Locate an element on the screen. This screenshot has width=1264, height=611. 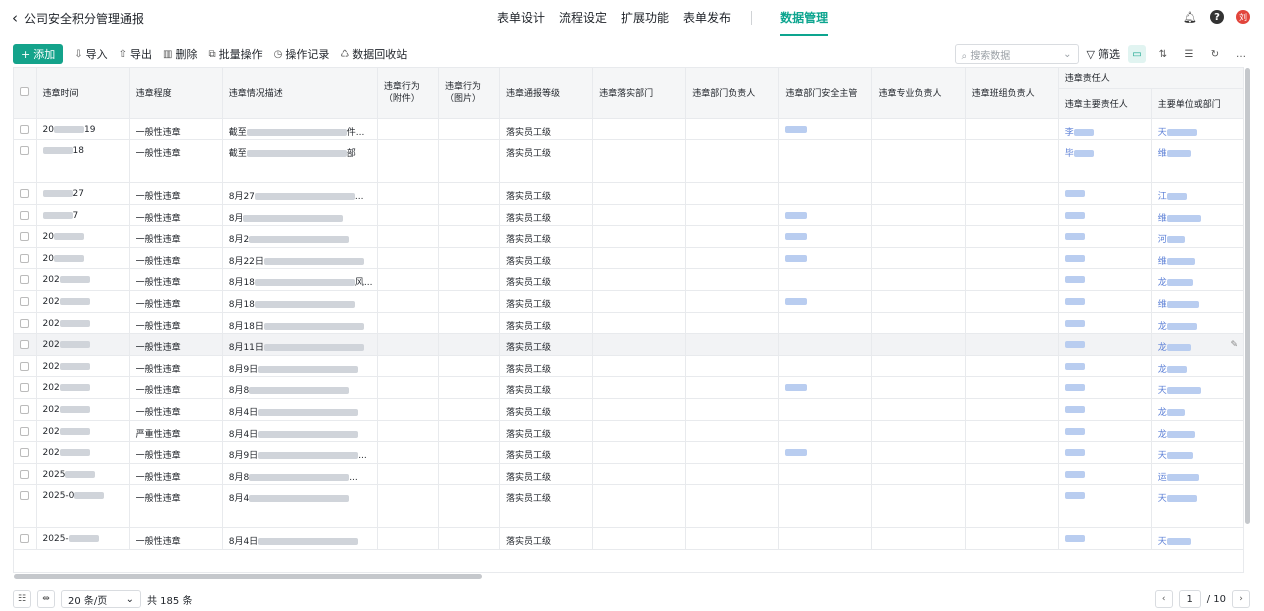
table-row: 202 一般性违章 8月18日 落实员工级 龙 is located at coordinates (628, 323).